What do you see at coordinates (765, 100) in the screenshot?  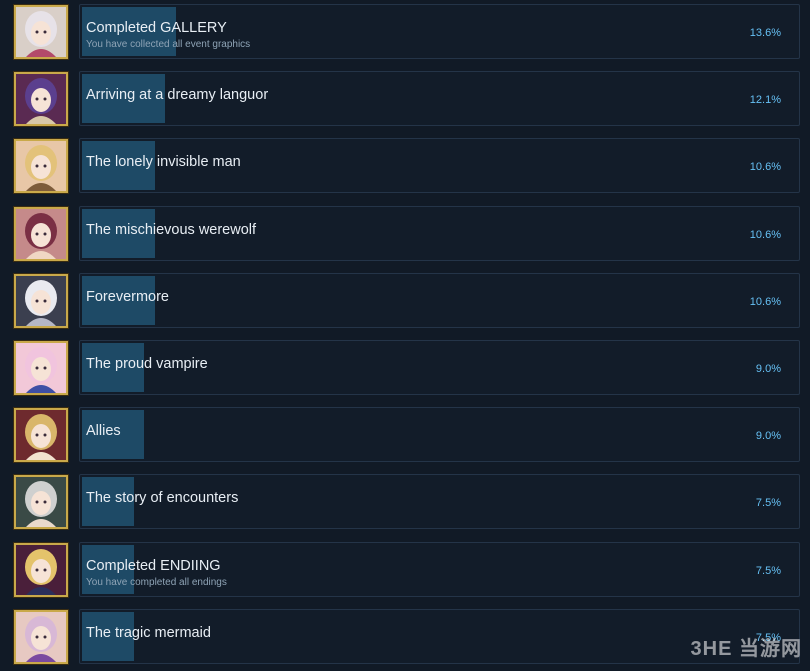 I see `unlock-percentage: 12.1%` at bounding box center [765, 100].